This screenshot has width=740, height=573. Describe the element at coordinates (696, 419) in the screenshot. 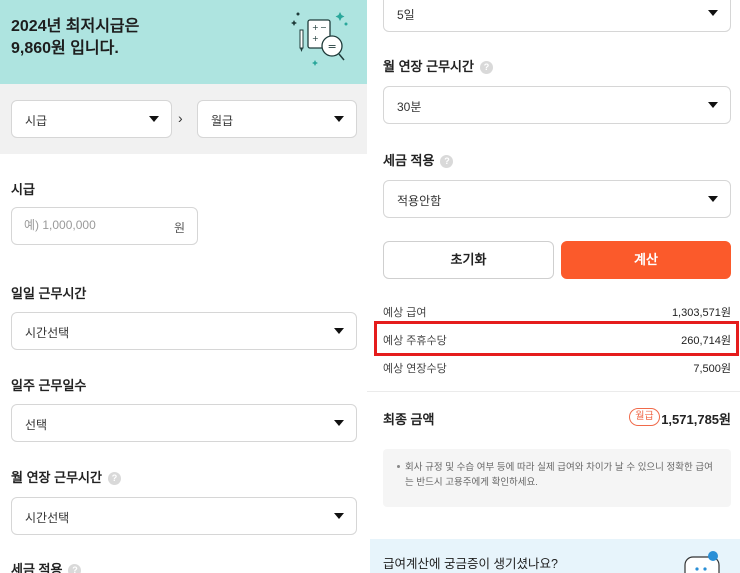

I see `final-amount-value: 1,571,785원` at that location.